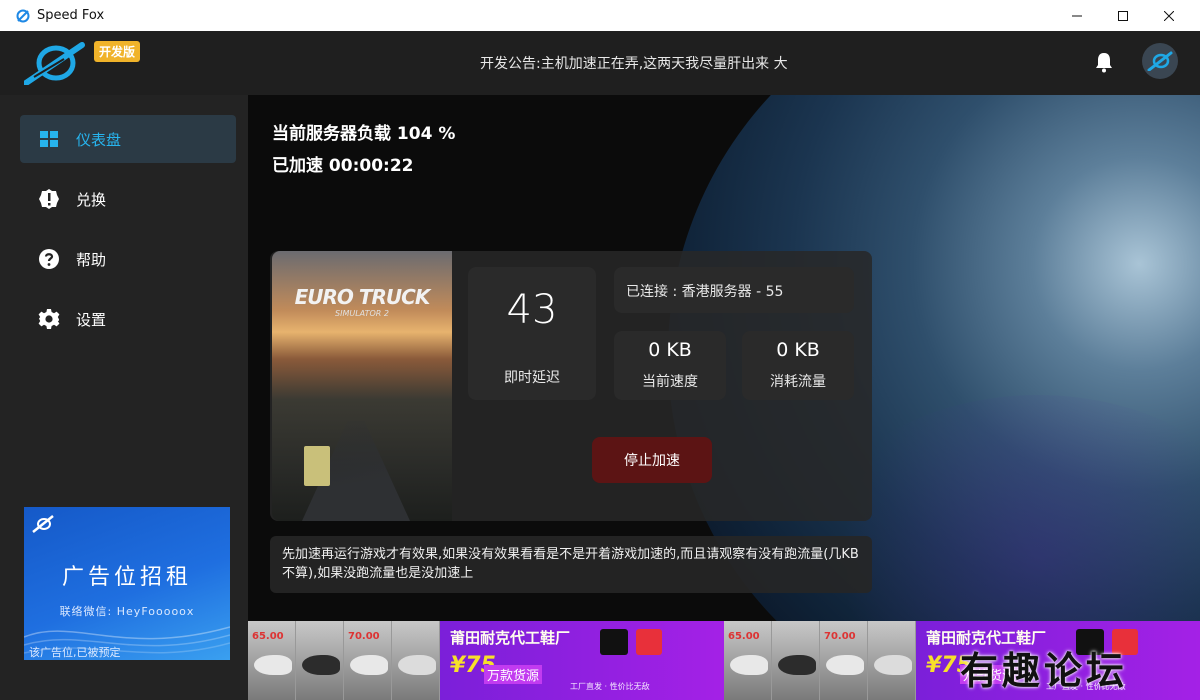 Image resolution: width=1200 pixels, height=700 pixels. Describe the element at coordinates (652, 460) in the screenshot. I see `stop-acceleration-button: 停止加速` at that location.